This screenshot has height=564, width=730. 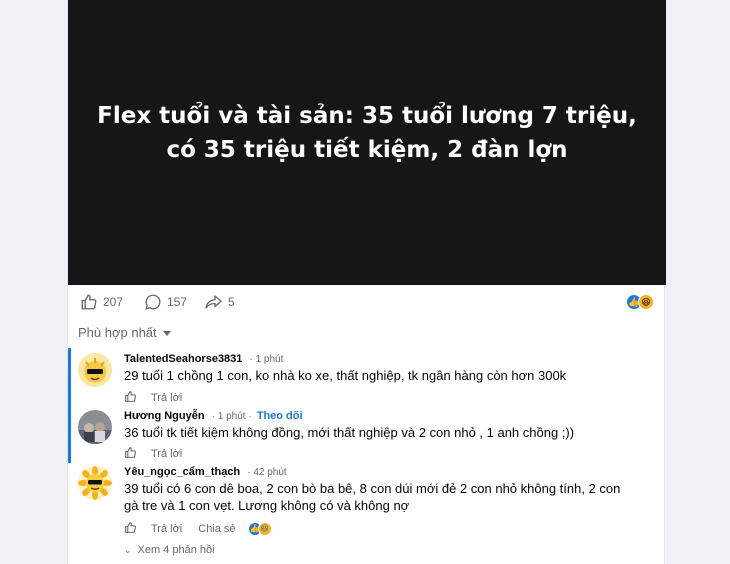 What do you see at coordinates (182, 472) in the screenshot?
I see `comment-author: Yêu_ngọc_cẩm_thạch` at bounding box center [182, 472].